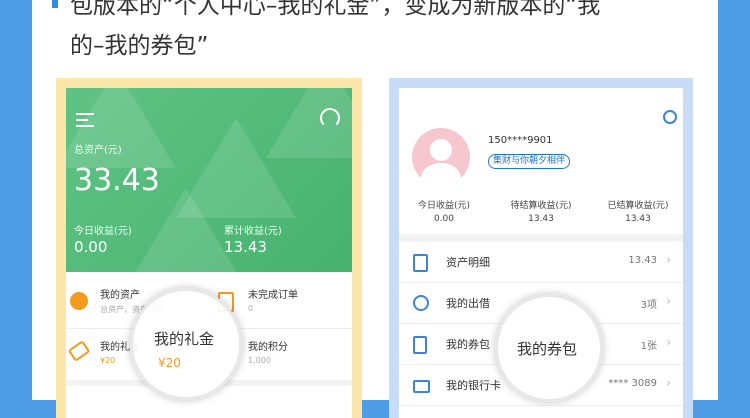  Describe the element at coordinates (259, 360) in the screenshot. I see `grid-item-sub: 1,000` at that location.